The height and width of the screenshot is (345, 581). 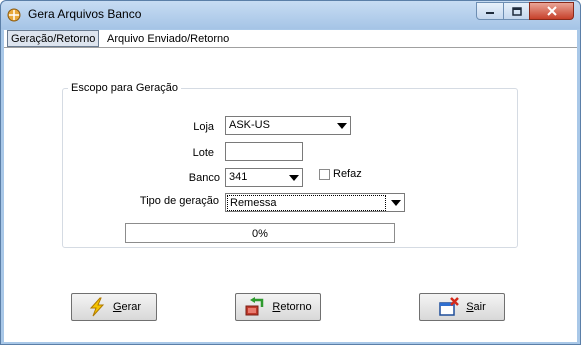 What do you see at coordinates (324, 174) in the screenshot?
I see `refaz-checkbox` at bounding box center [324, 174].